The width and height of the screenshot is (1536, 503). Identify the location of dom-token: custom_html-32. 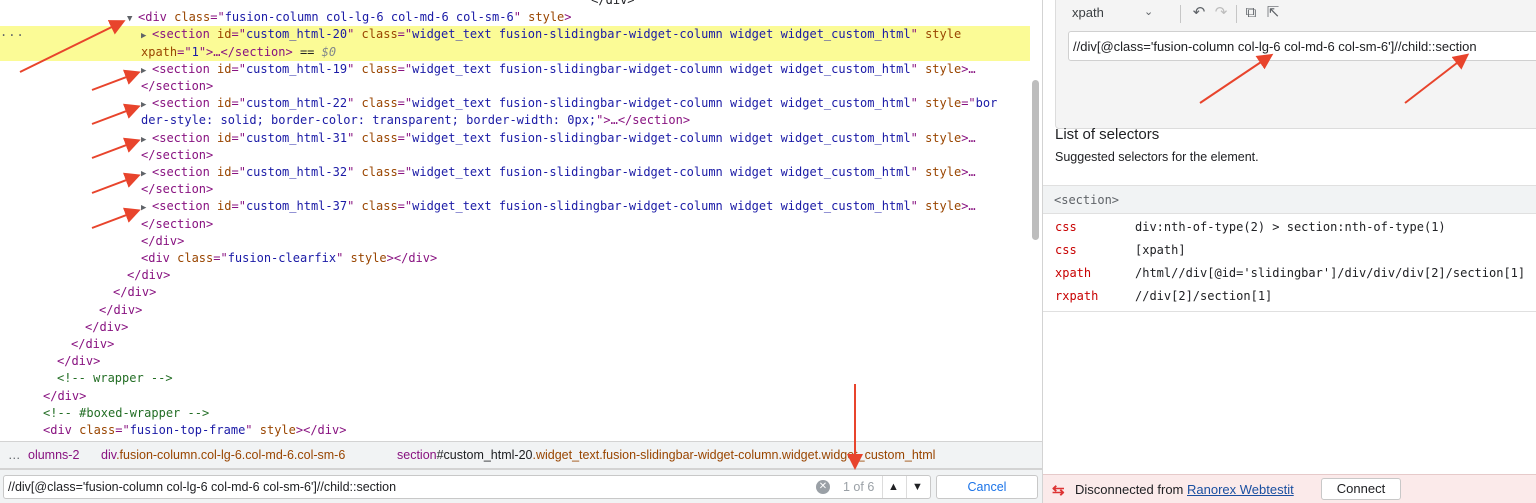
(296, 172).